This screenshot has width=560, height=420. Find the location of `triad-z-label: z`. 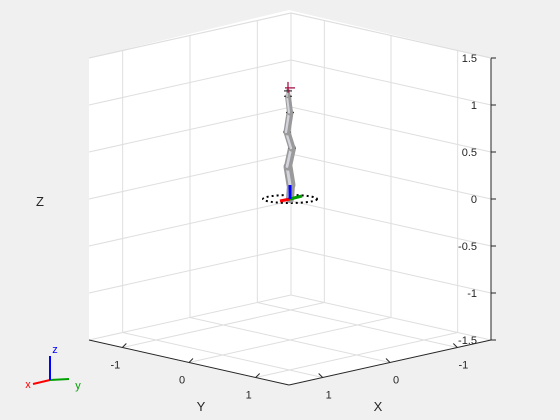

triad-z-label: z is located at coordinates (55, 350).